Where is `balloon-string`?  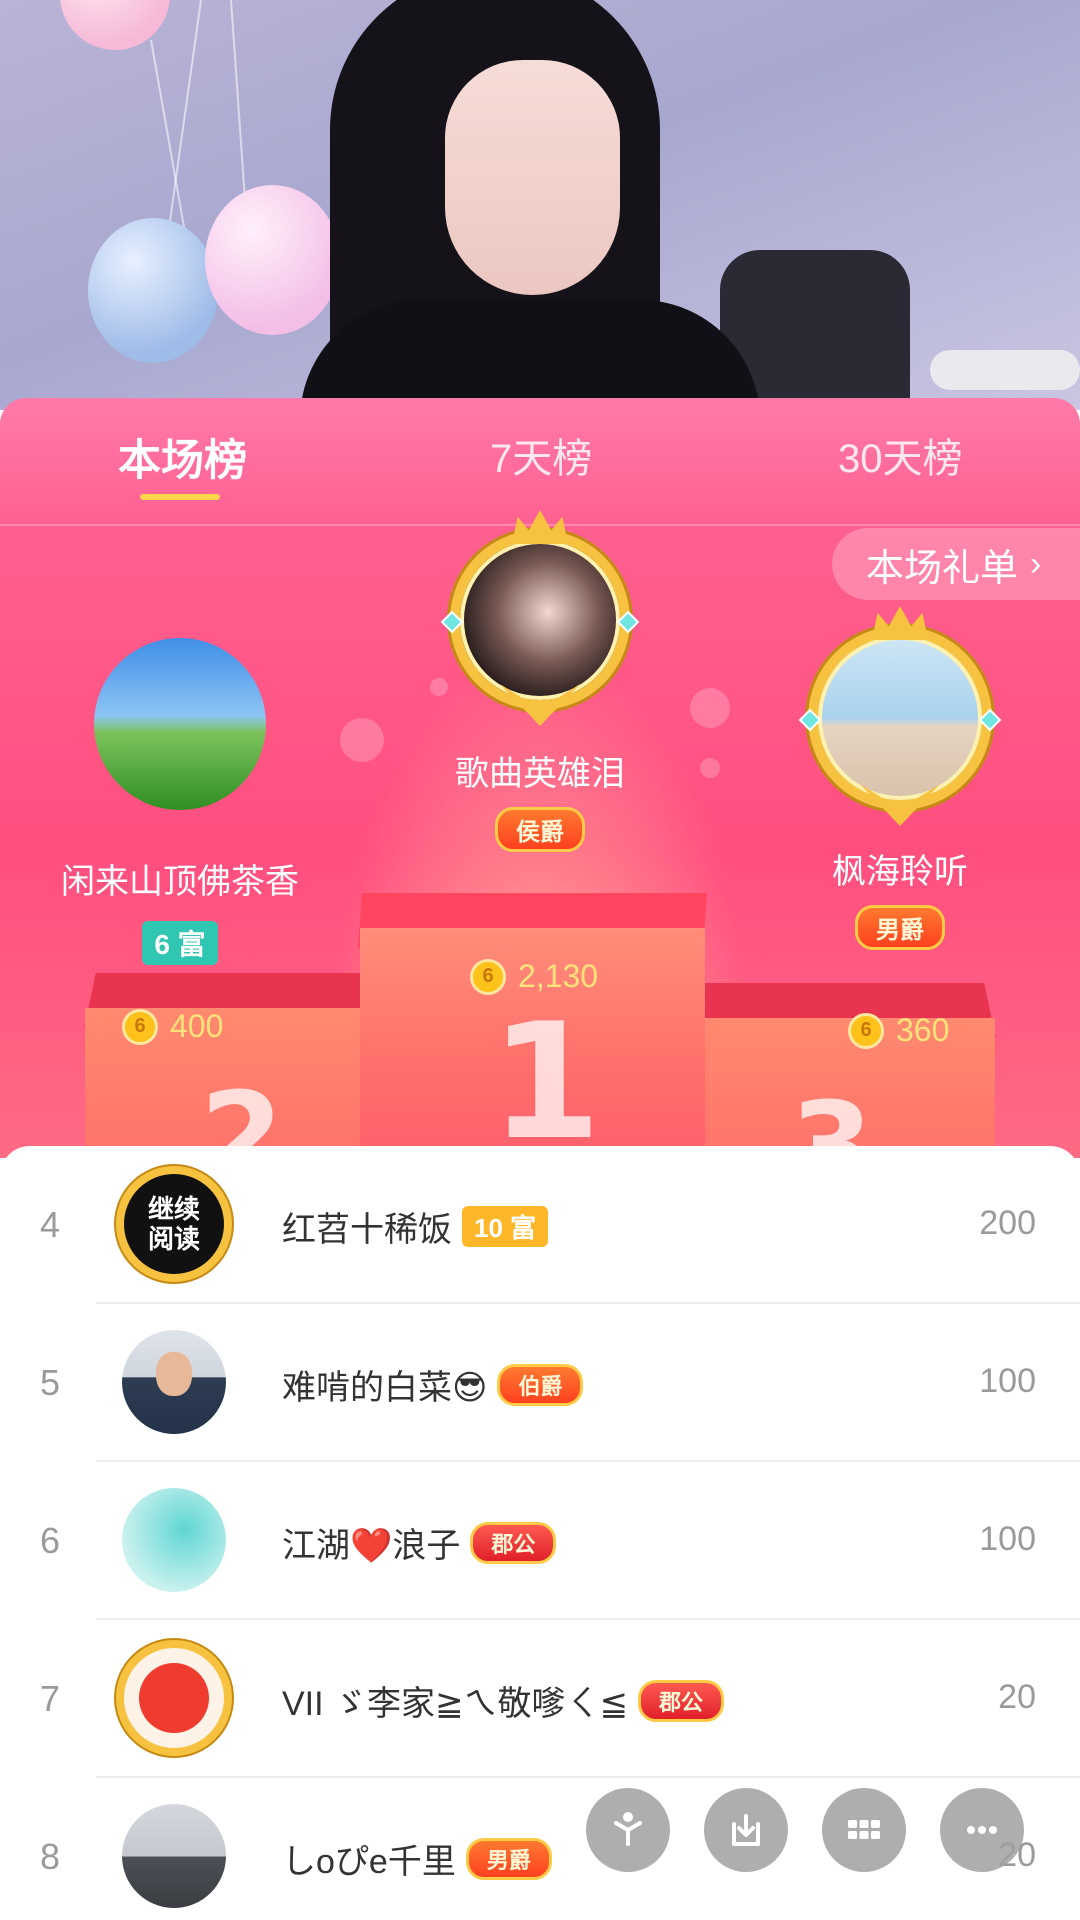
balloon-string is located at coordinates (184, 114).